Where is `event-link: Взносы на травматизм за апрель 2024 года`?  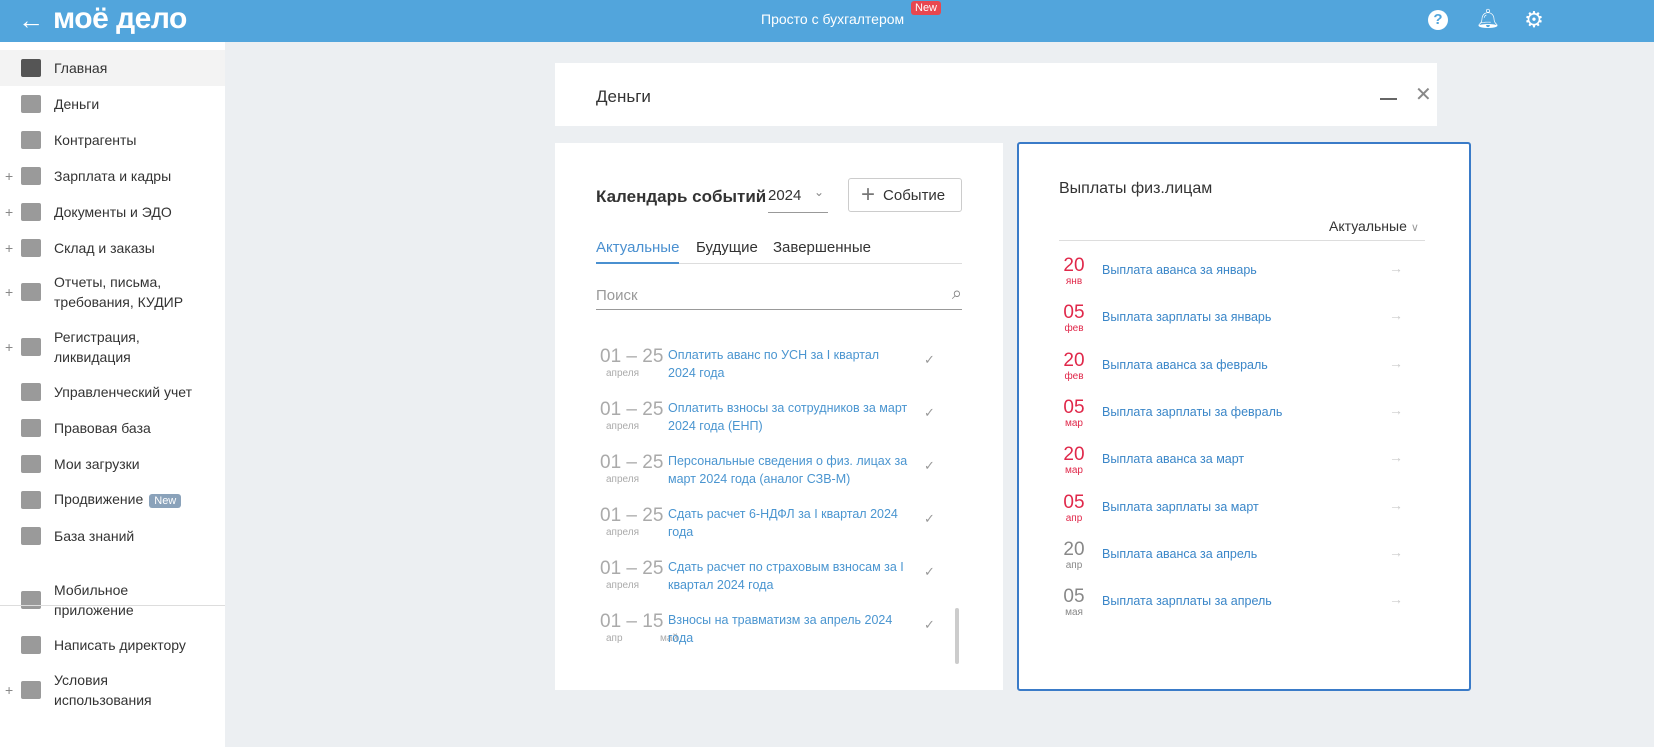
event-link: Взносы на травматизм за апрель 2024 года is located at coordinates (788, 629).